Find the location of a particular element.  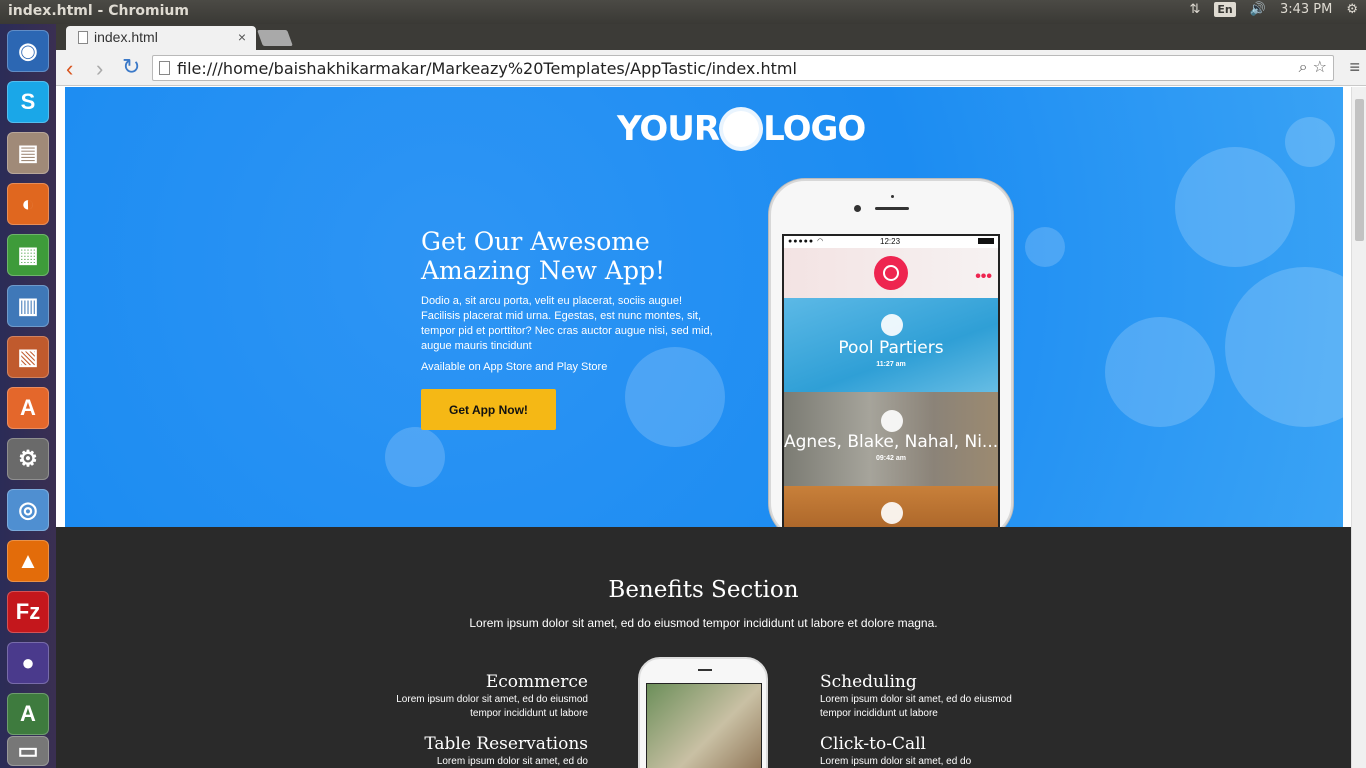

updater-icon: A is located at coordinates (28, 714).